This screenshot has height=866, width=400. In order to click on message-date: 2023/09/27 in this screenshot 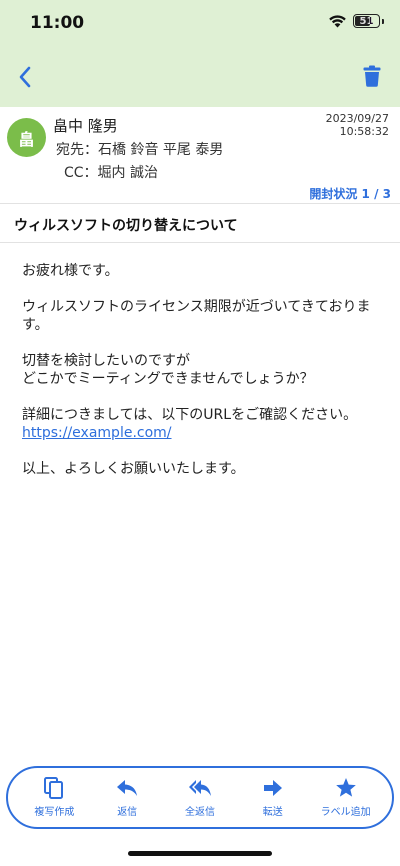, I will do `click(357, 118)`.